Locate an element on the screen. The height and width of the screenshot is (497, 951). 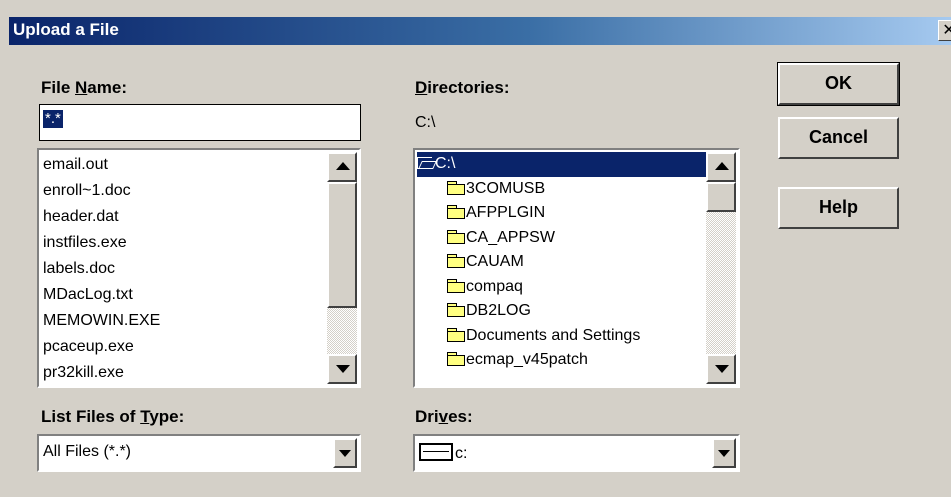
file-list-item: MDacLog.txt is located at coordinates (183, 295).